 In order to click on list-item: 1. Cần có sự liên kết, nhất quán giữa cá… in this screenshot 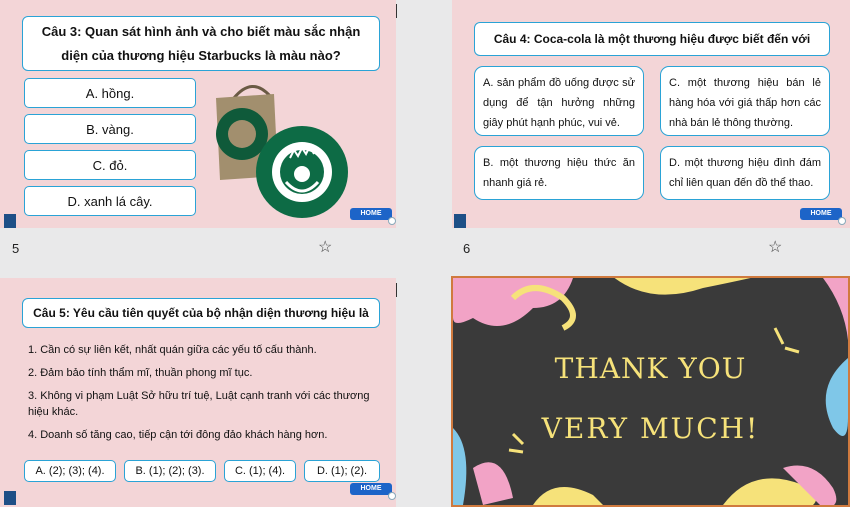, I will do `click(172, 350)`.